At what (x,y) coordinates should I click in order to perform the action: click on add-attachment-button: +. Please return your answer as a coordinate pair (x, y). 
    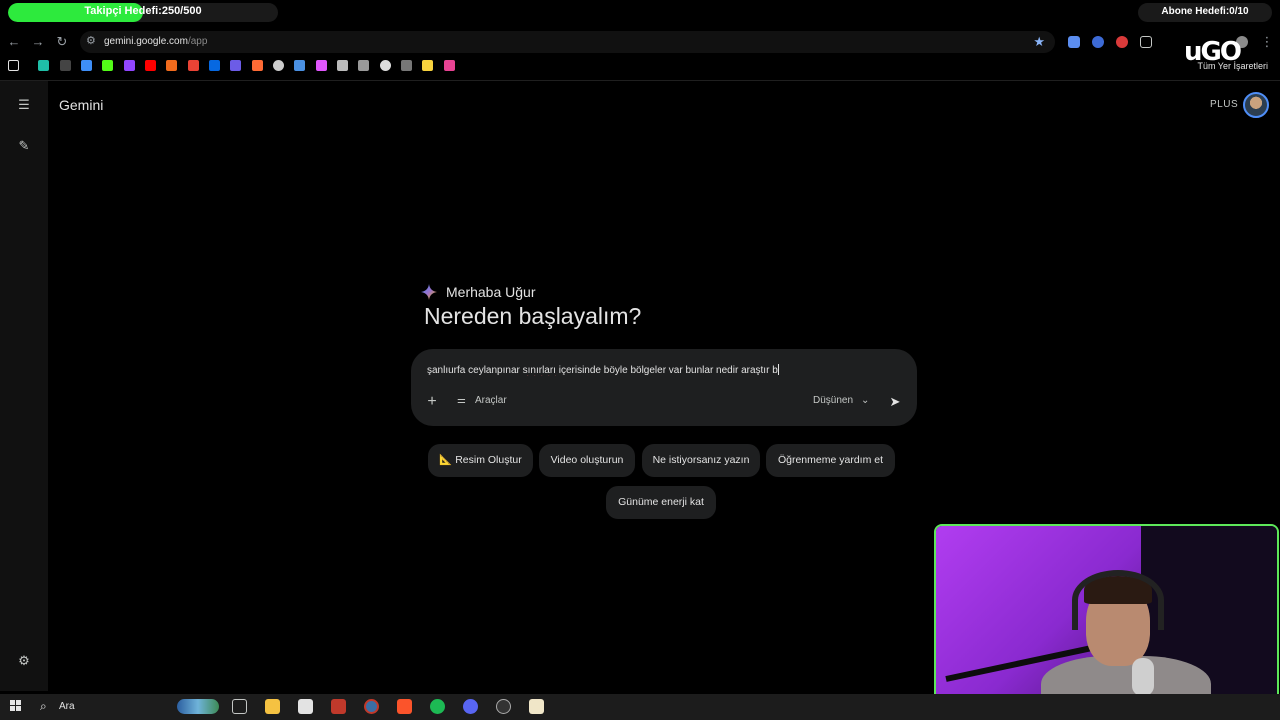
    Looking at the image, I should click on (432, 402).